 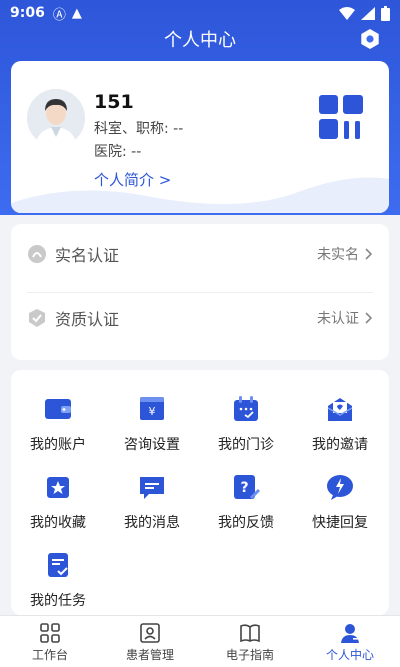 What do you see at coordinates (152, 429) in the screenshot?
I see `menu-item-consult-settings: ¥ 咨询设置` at bounding box center [152, 429].